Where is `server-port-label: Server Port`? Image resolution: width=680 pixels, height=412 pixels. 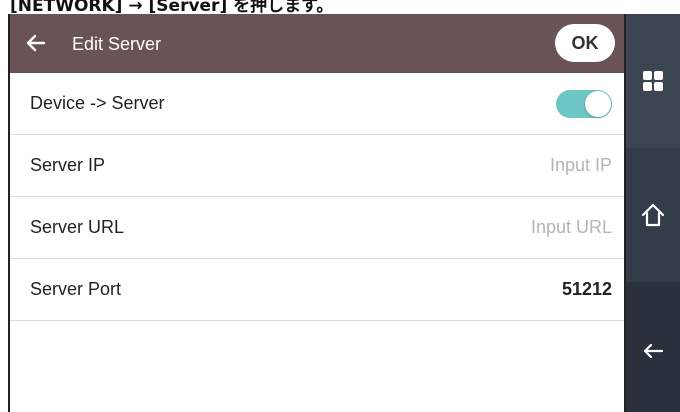
server-port-label: Server Port is located at coordinates (76, 289).